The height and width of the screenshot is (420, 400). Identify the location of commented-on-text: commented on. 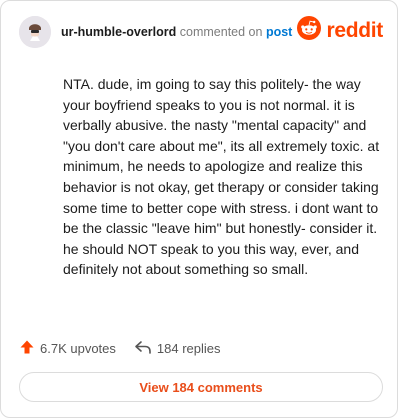
(221, 32).